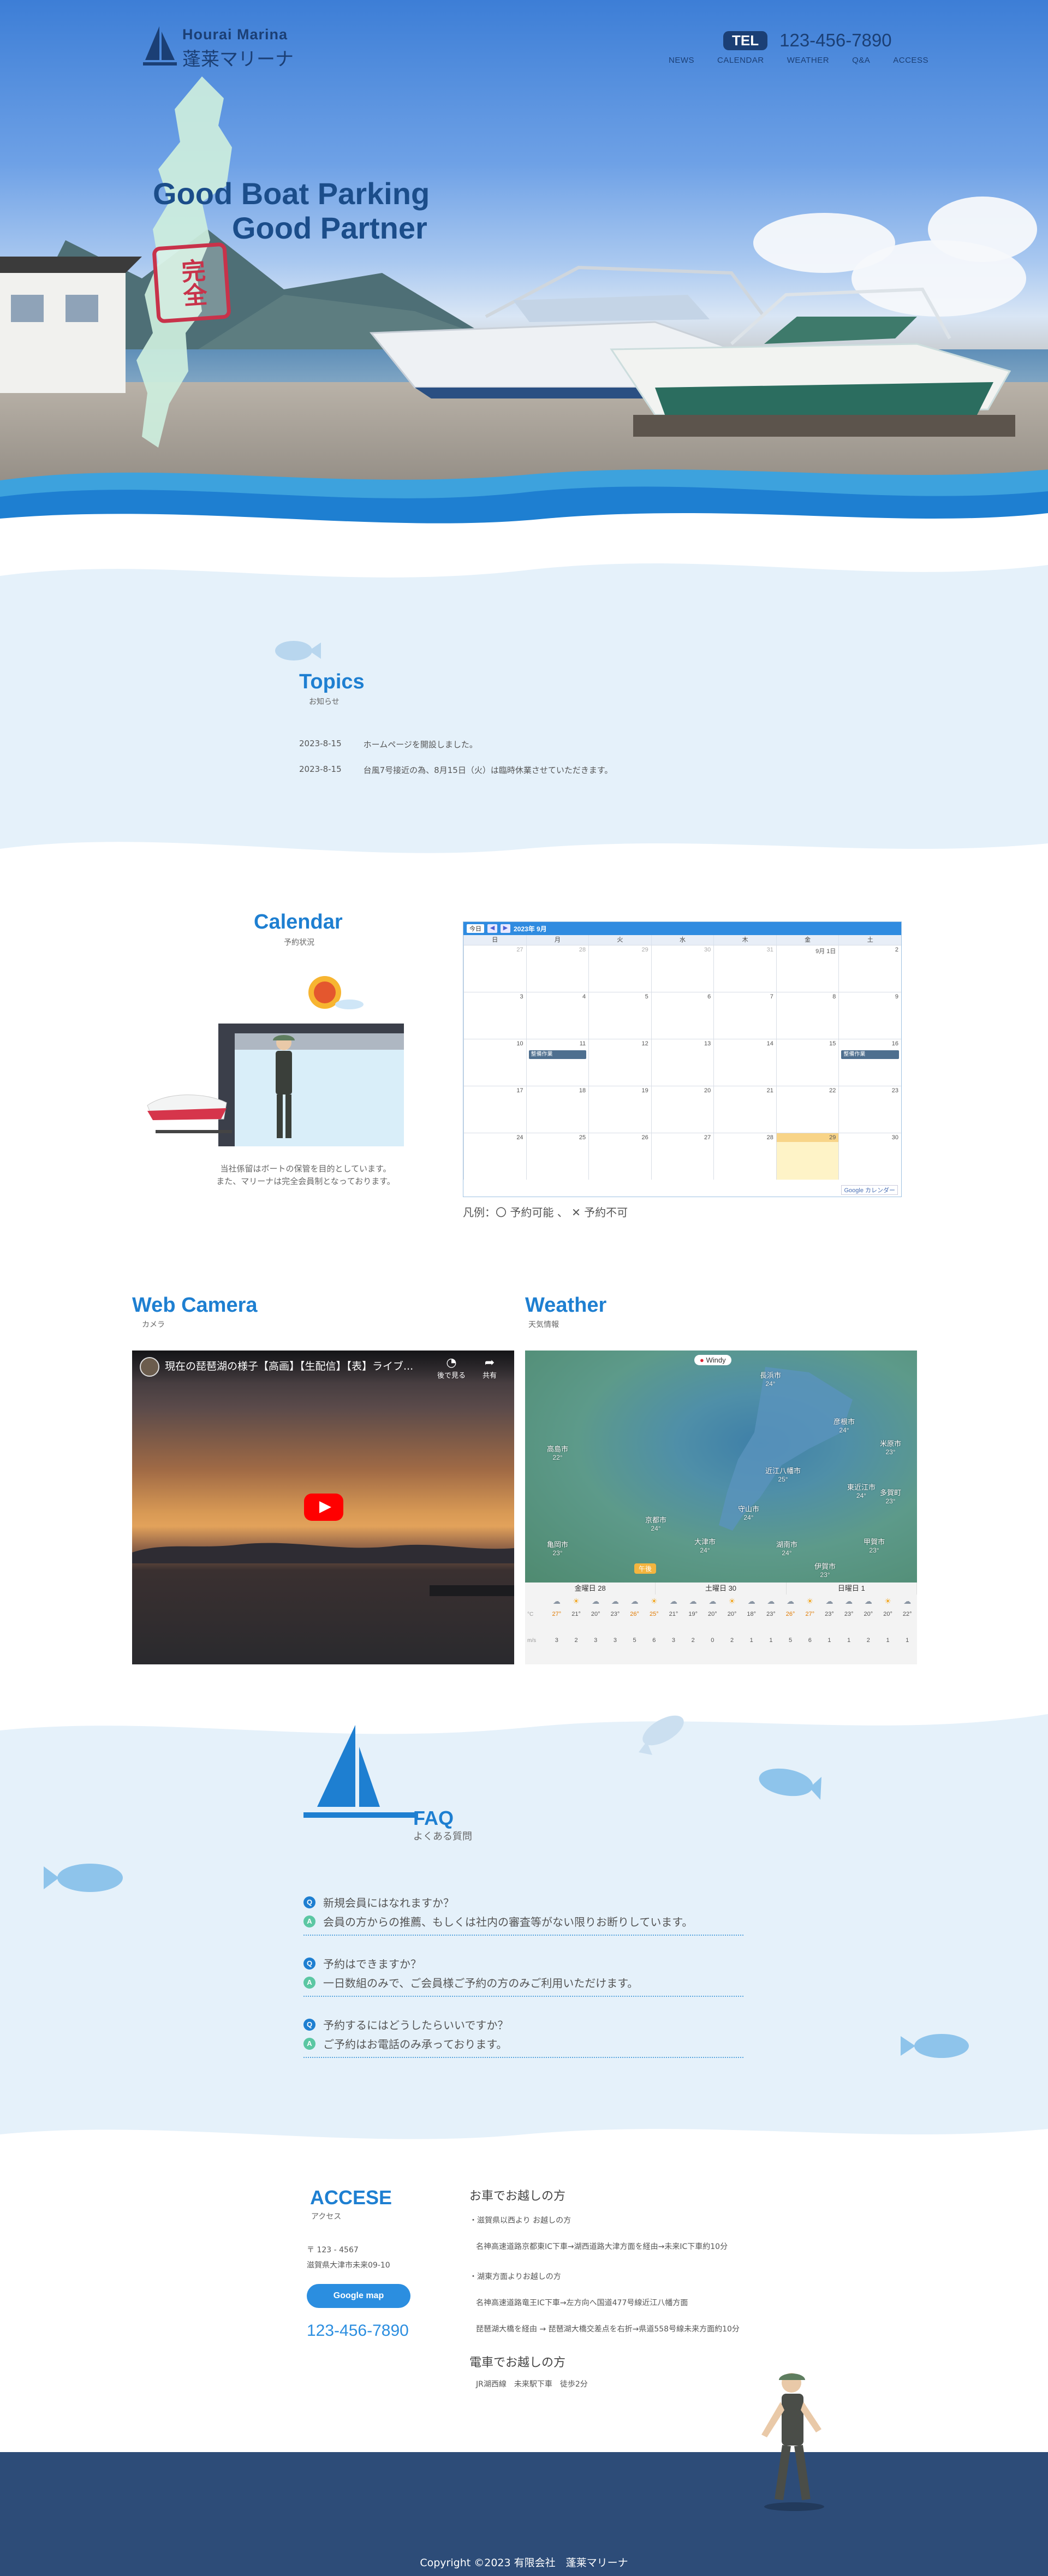 The height and width of the screenshot is (2576, 1048). I want to click on calendar-day-cell: 24, so click(494, 1156).